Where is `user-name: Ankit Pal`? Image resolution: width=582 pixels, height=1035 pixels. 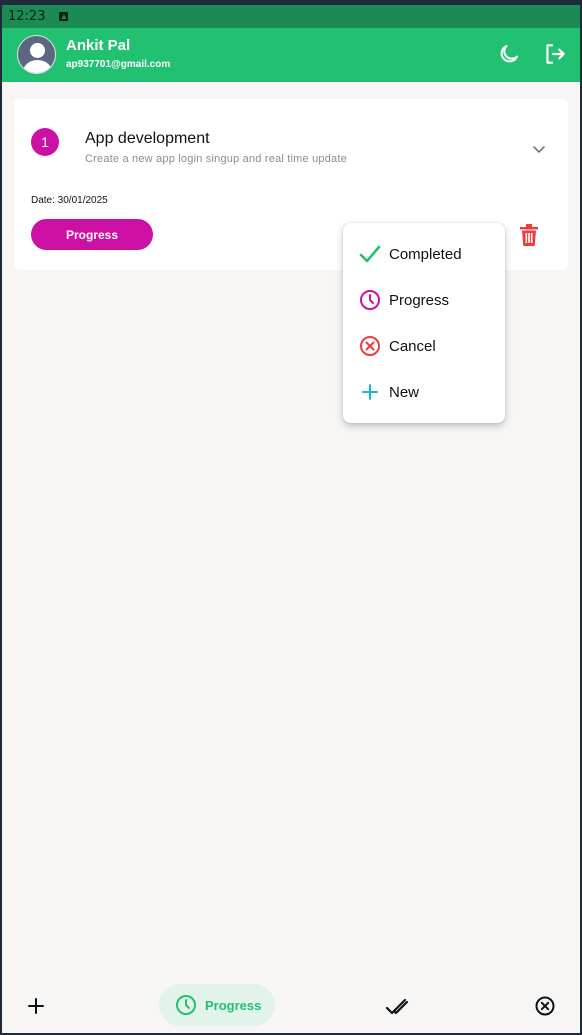
user-name: Ankit Pal is located at coordinates (98, 45).